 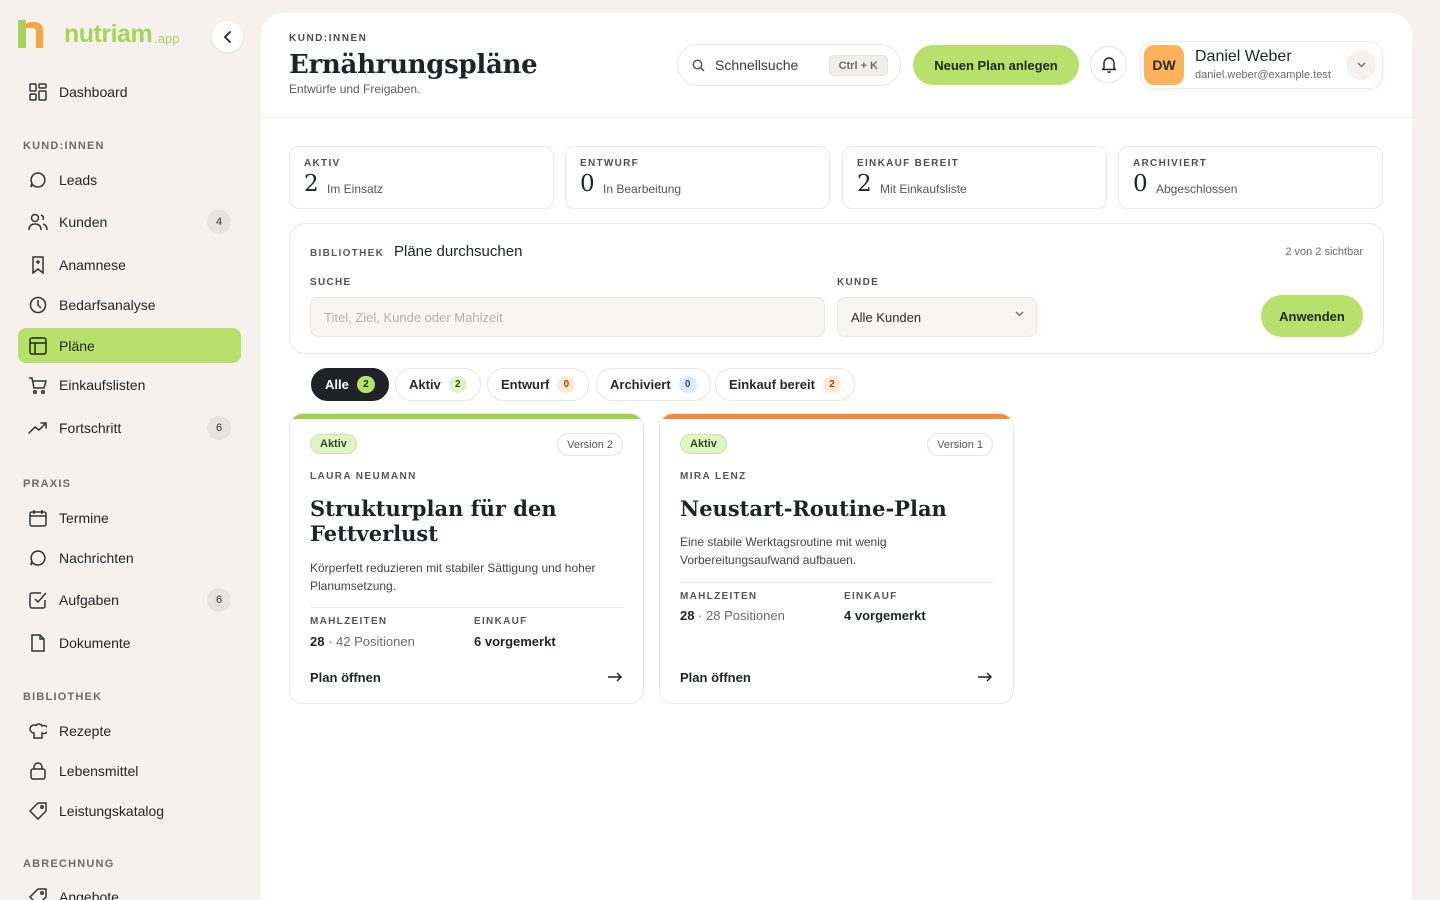 I want to click on sidebar-item-nachrichten: Nachrichten, so click(x=129, y=557).